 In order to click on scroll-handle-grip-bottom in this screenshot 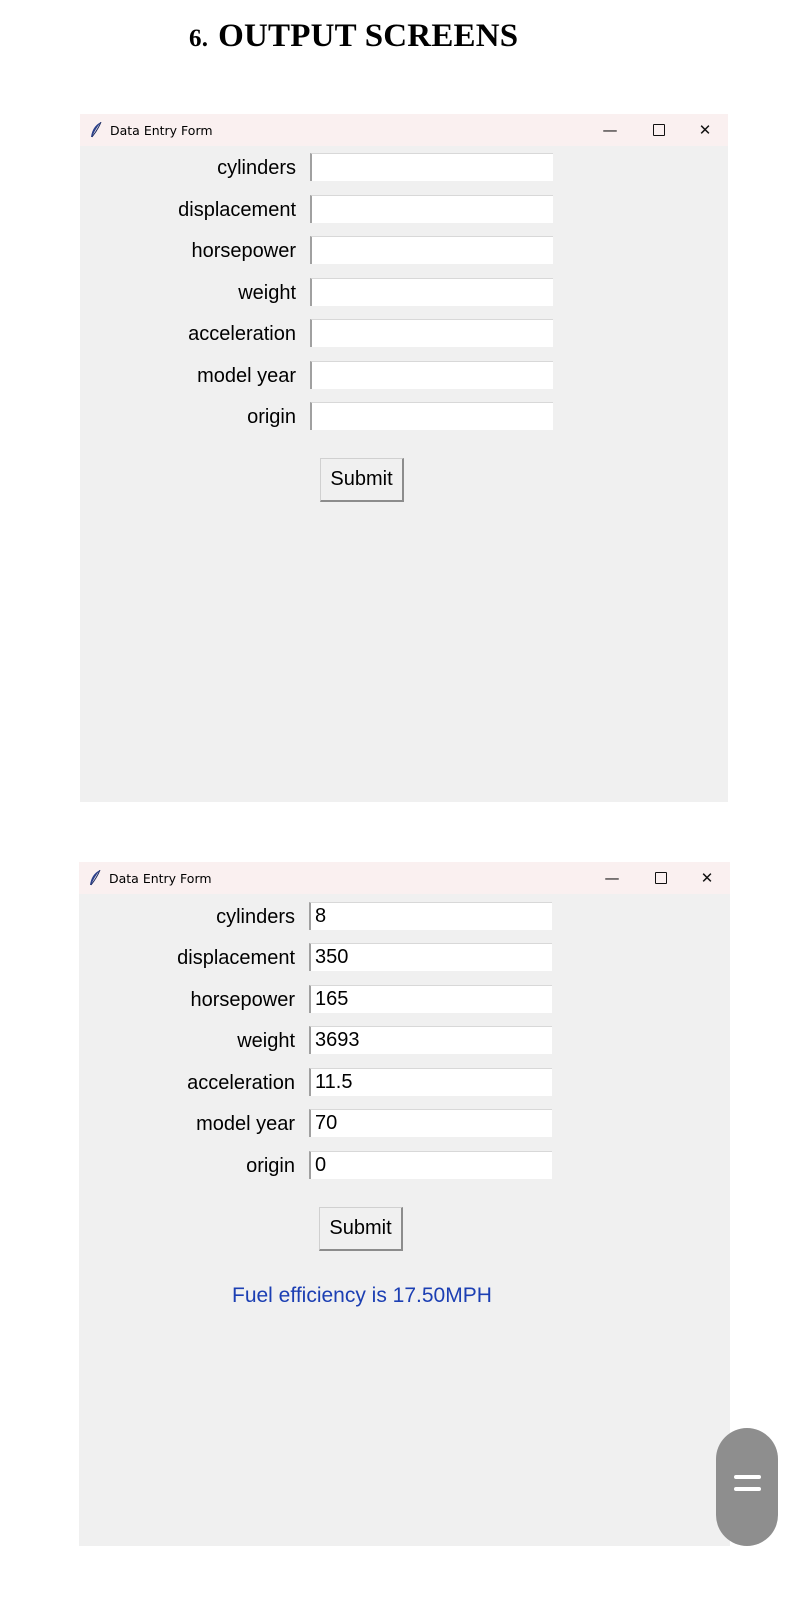, I will do `click(747, 1489)`.